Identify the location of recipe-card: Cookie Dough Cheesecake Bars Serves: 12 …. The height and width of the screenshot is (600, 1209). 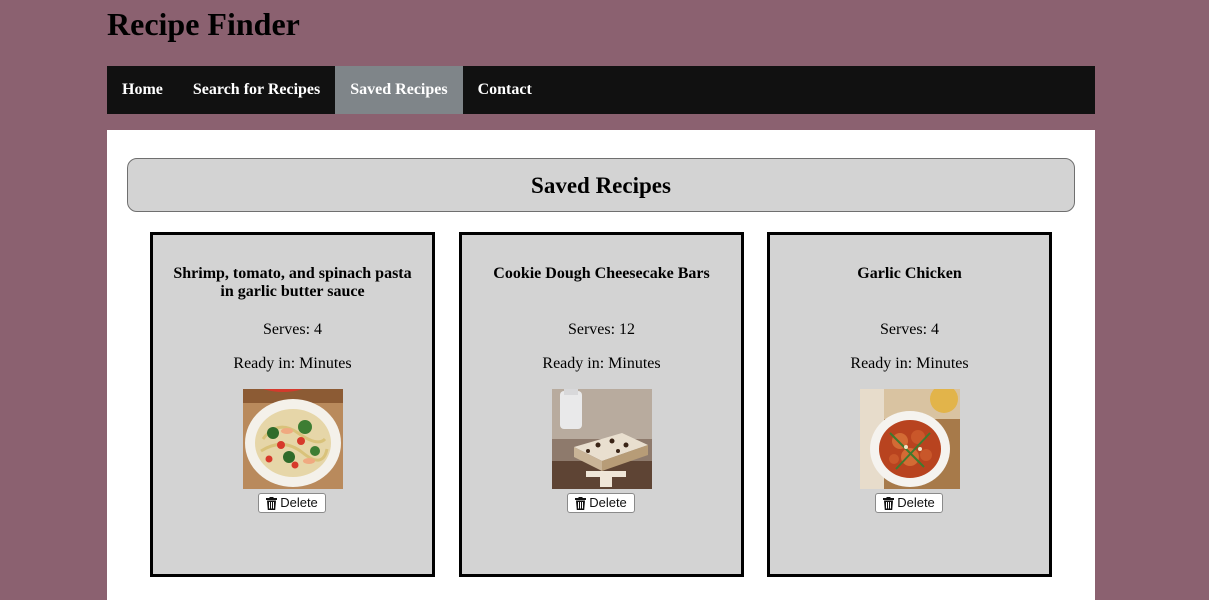
(601, 404).